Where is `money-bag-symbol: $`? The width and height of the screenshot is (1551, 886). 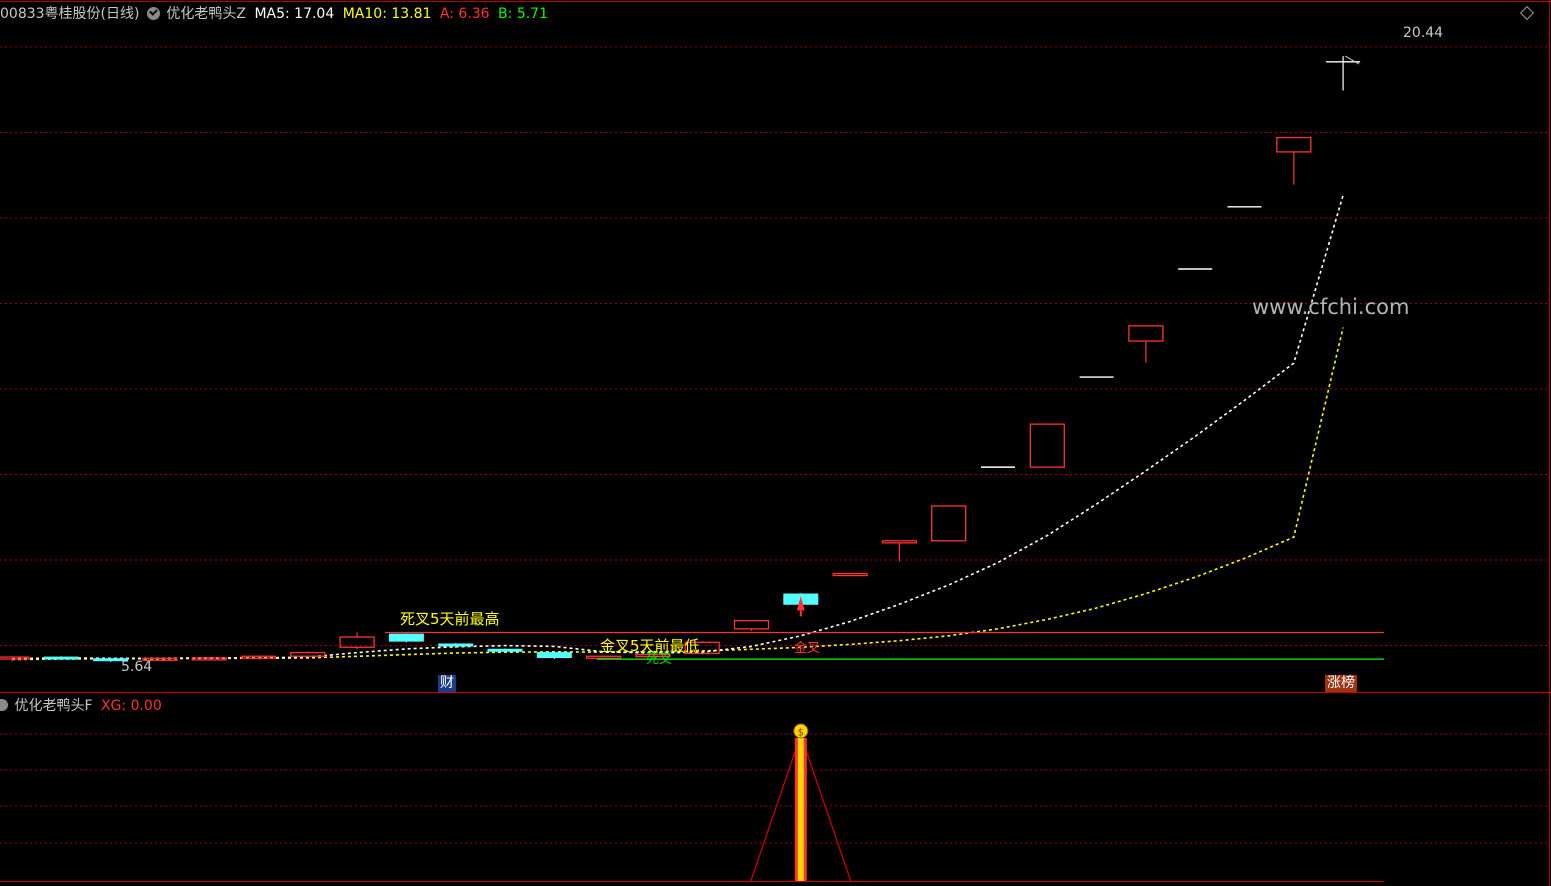
money-bag-symbol: $ is located at coordinates (801, 733).